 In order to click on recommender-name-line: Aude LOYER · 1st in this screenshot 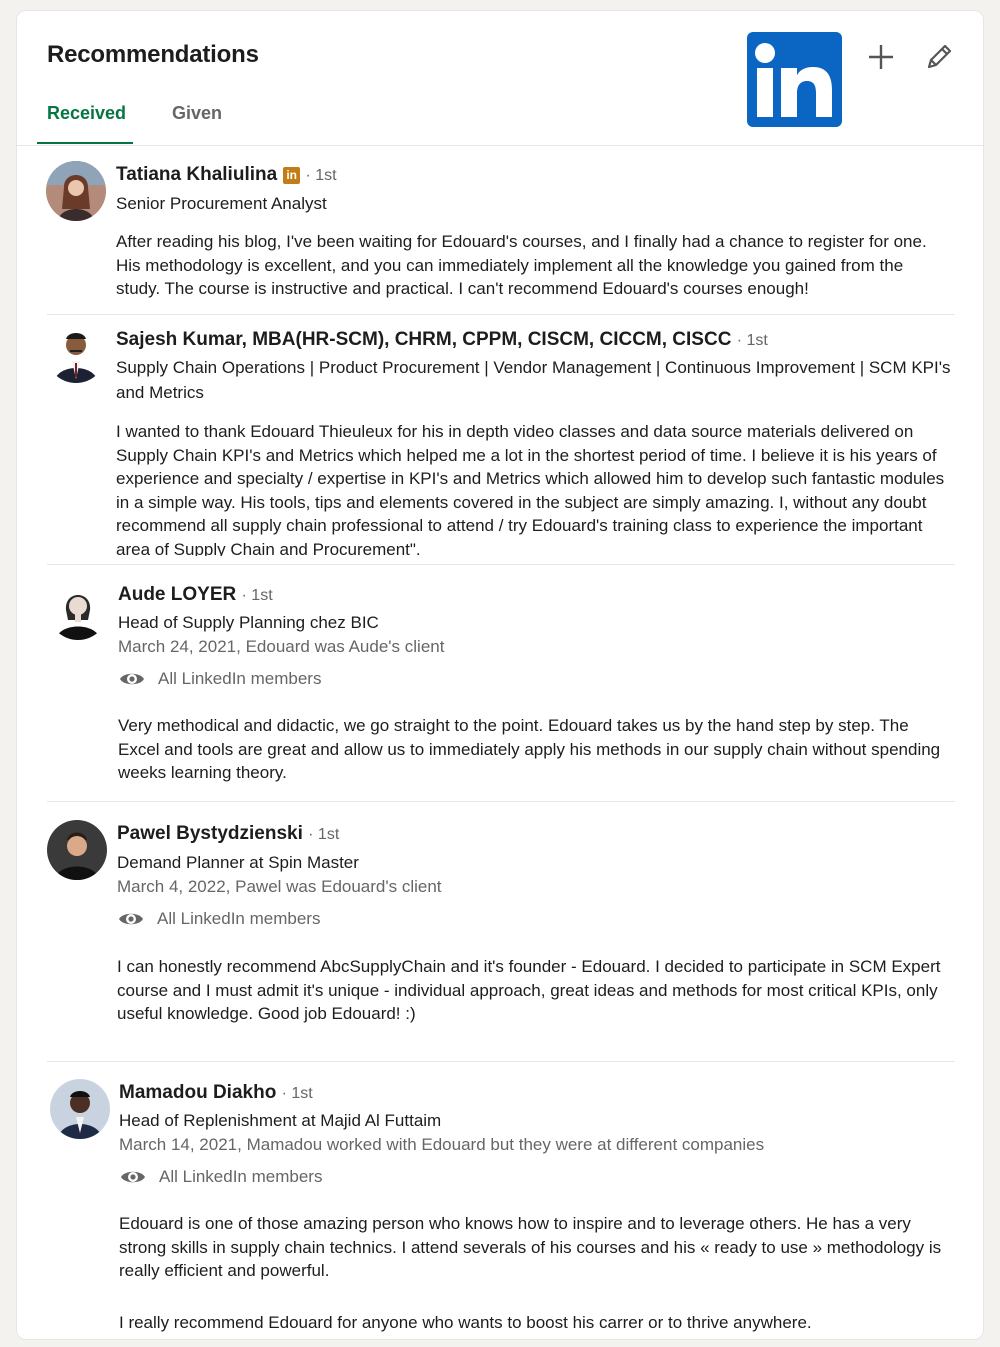, I will do `click(195, 595)`.